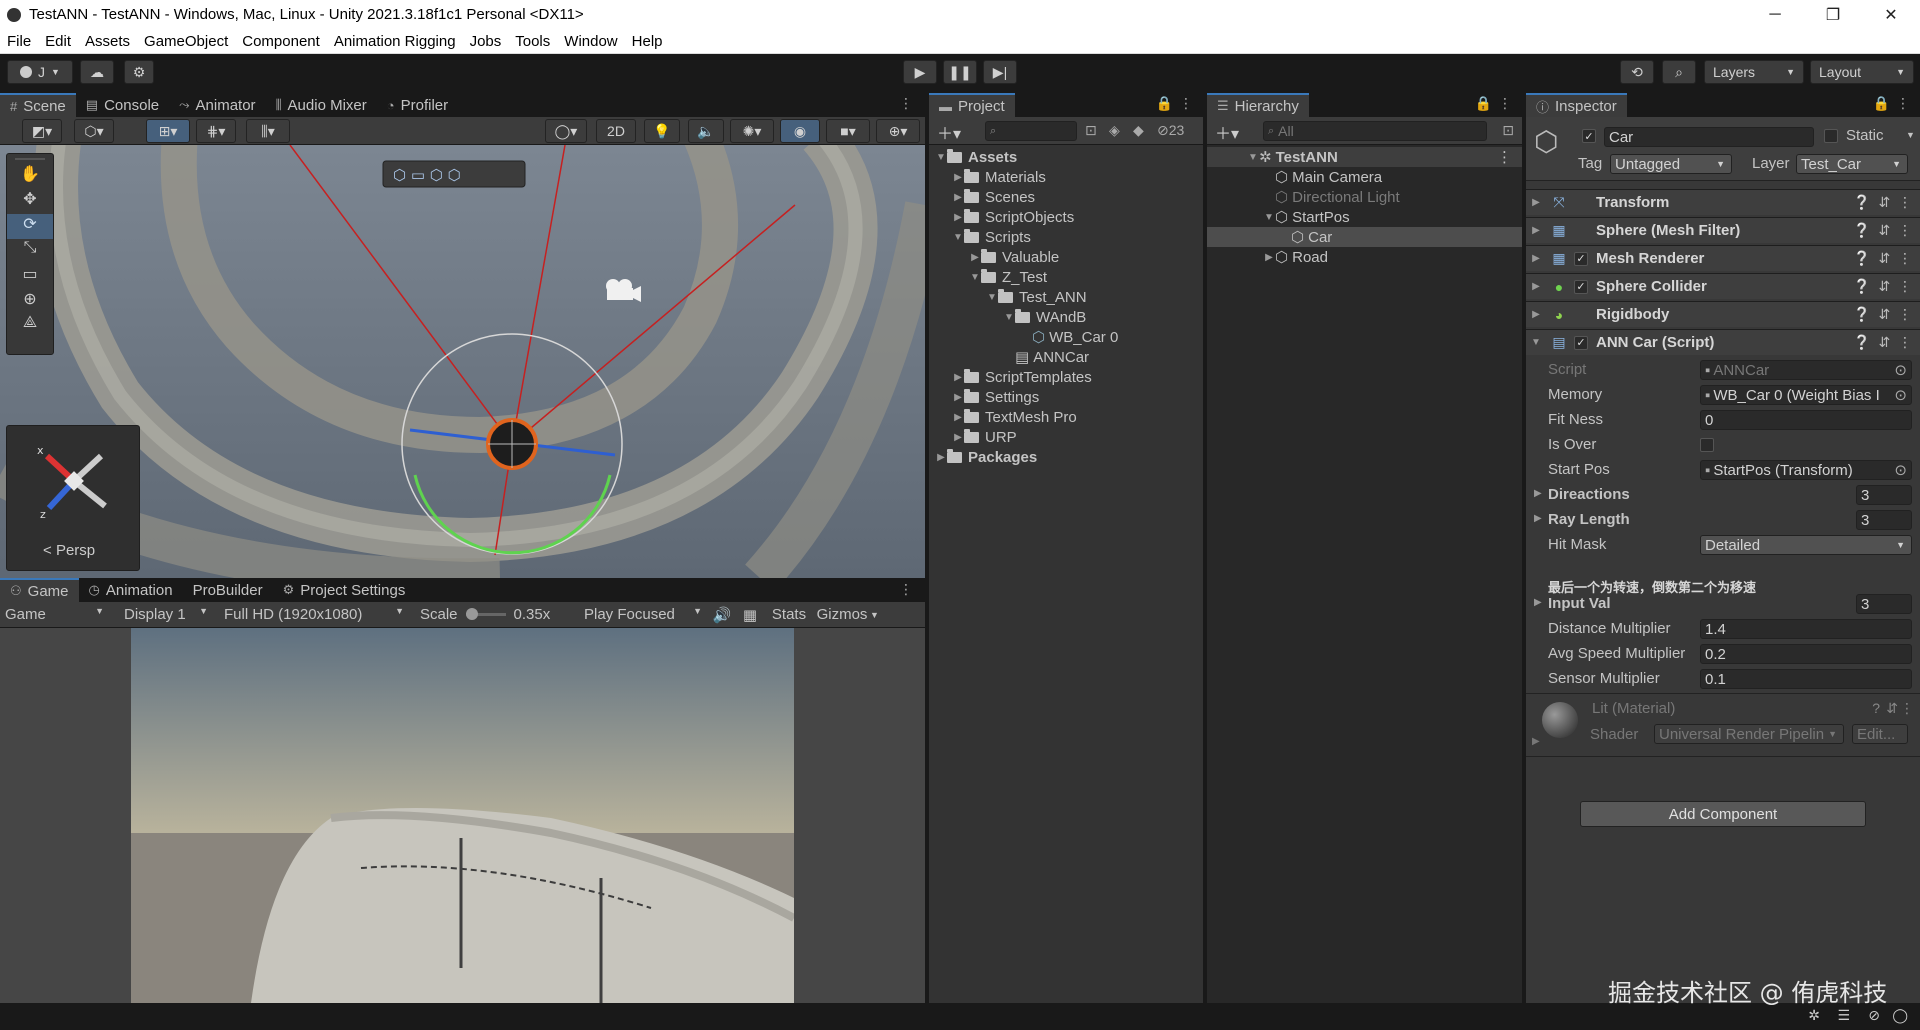  Describe the element at coordinates (920, 72) in the screenshot. I see `play-button: ▶` at that location.